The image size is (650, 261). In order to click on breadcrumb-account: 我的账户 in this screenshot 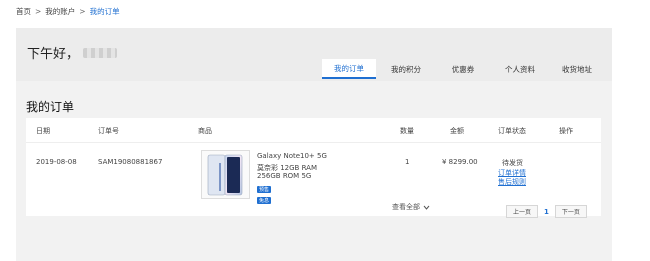, I will do `click(60, 11)`.